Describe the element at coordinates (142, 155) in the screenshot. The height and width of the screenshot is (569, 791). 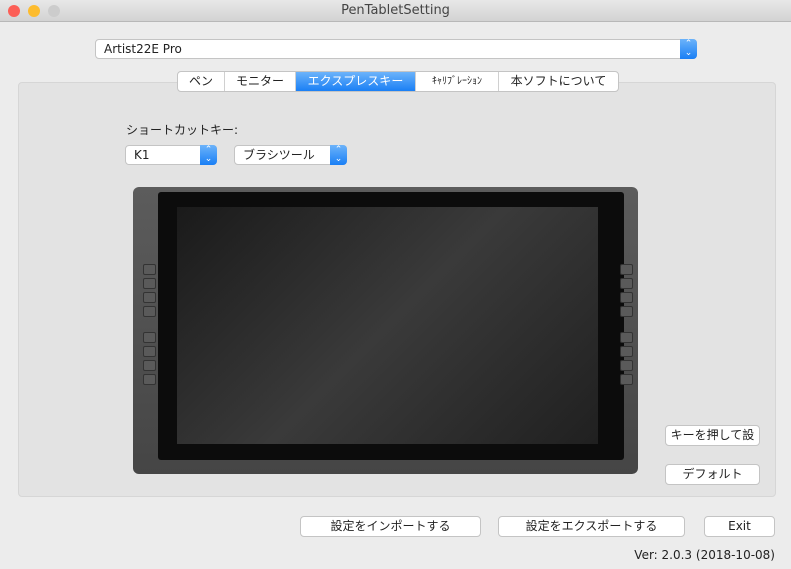
I see `key-select-value: K1` at that location.